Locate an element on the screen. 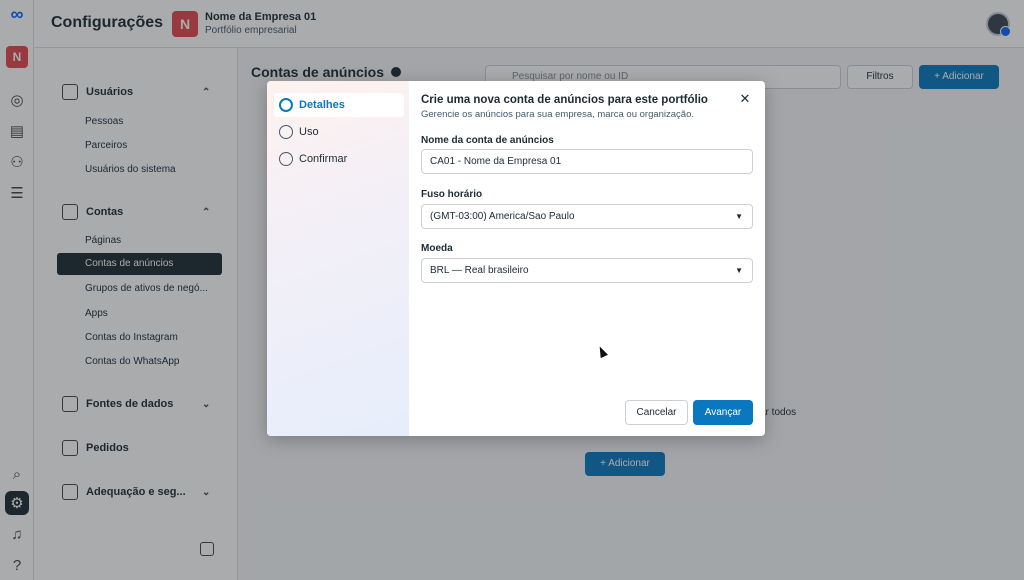 This screenshot has height=580, width=1024. currency-select: BRL — Real brasileiro ▼ is located at coordinates (587, 270).